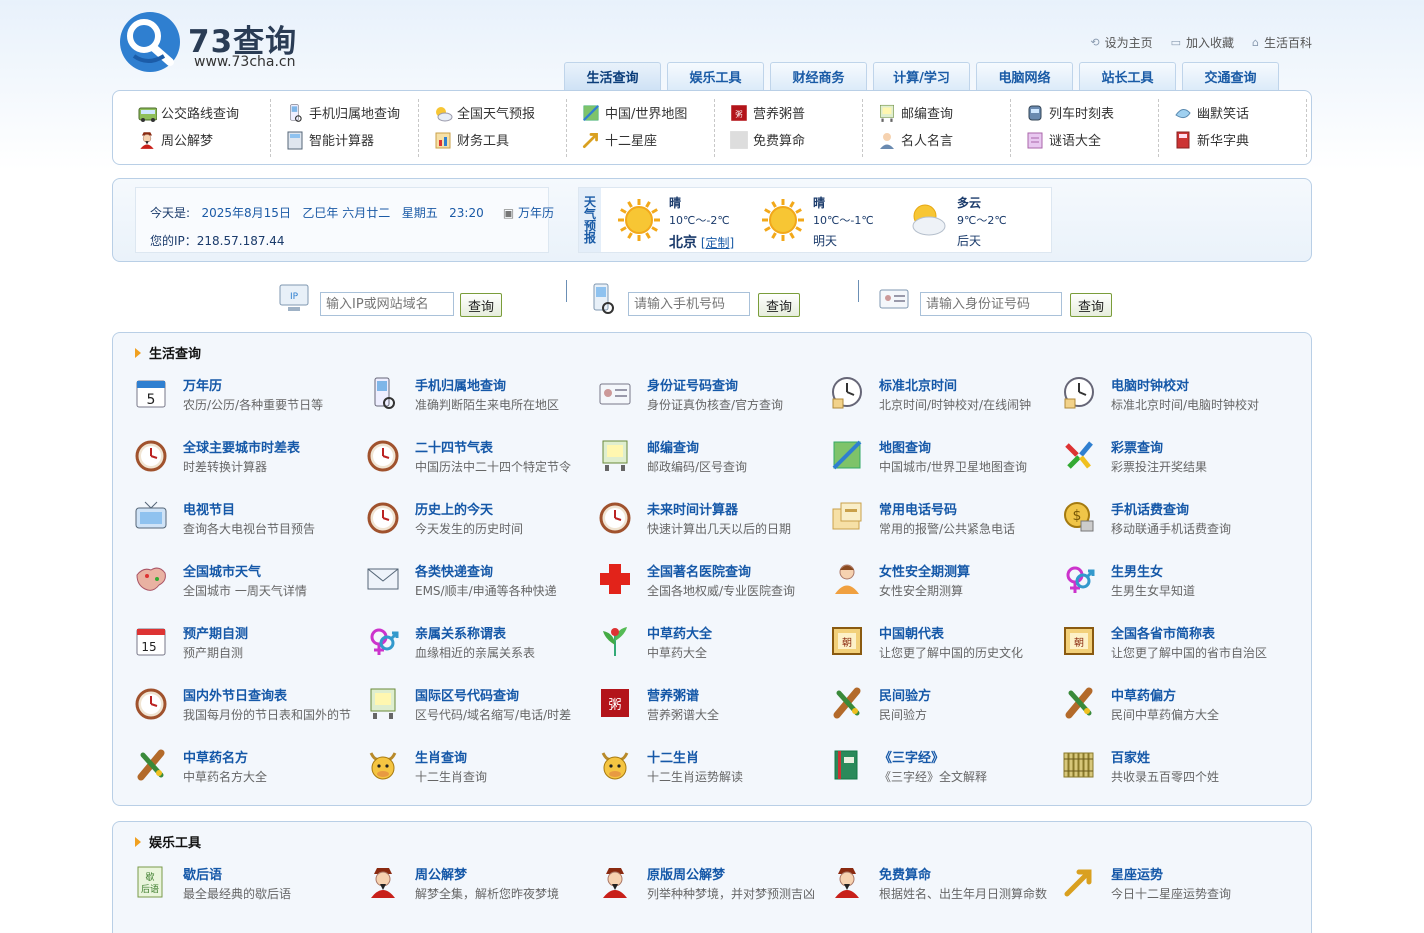  What do you see at coordinates (1091, 305) in the screenshot?
I see `idcard-search-button: 查询` at bounding box center [1091, 305].